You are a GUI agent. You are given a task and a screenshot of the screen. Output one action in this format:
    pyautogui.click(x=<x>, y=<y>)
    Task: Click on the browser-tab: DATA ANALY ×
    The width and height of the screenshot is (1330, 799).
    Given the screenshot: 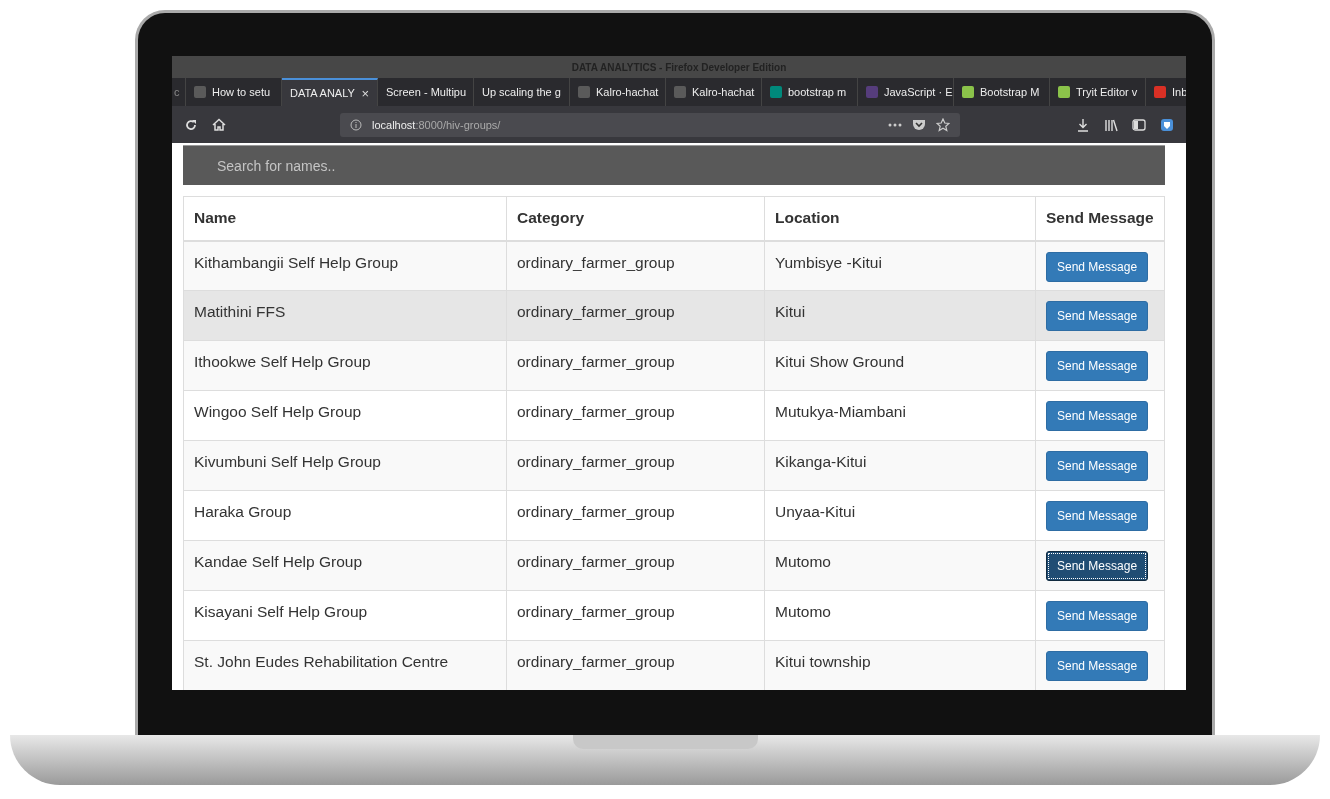 What is the action you would take?
    pyautogui.click(x=330, y=92)
    